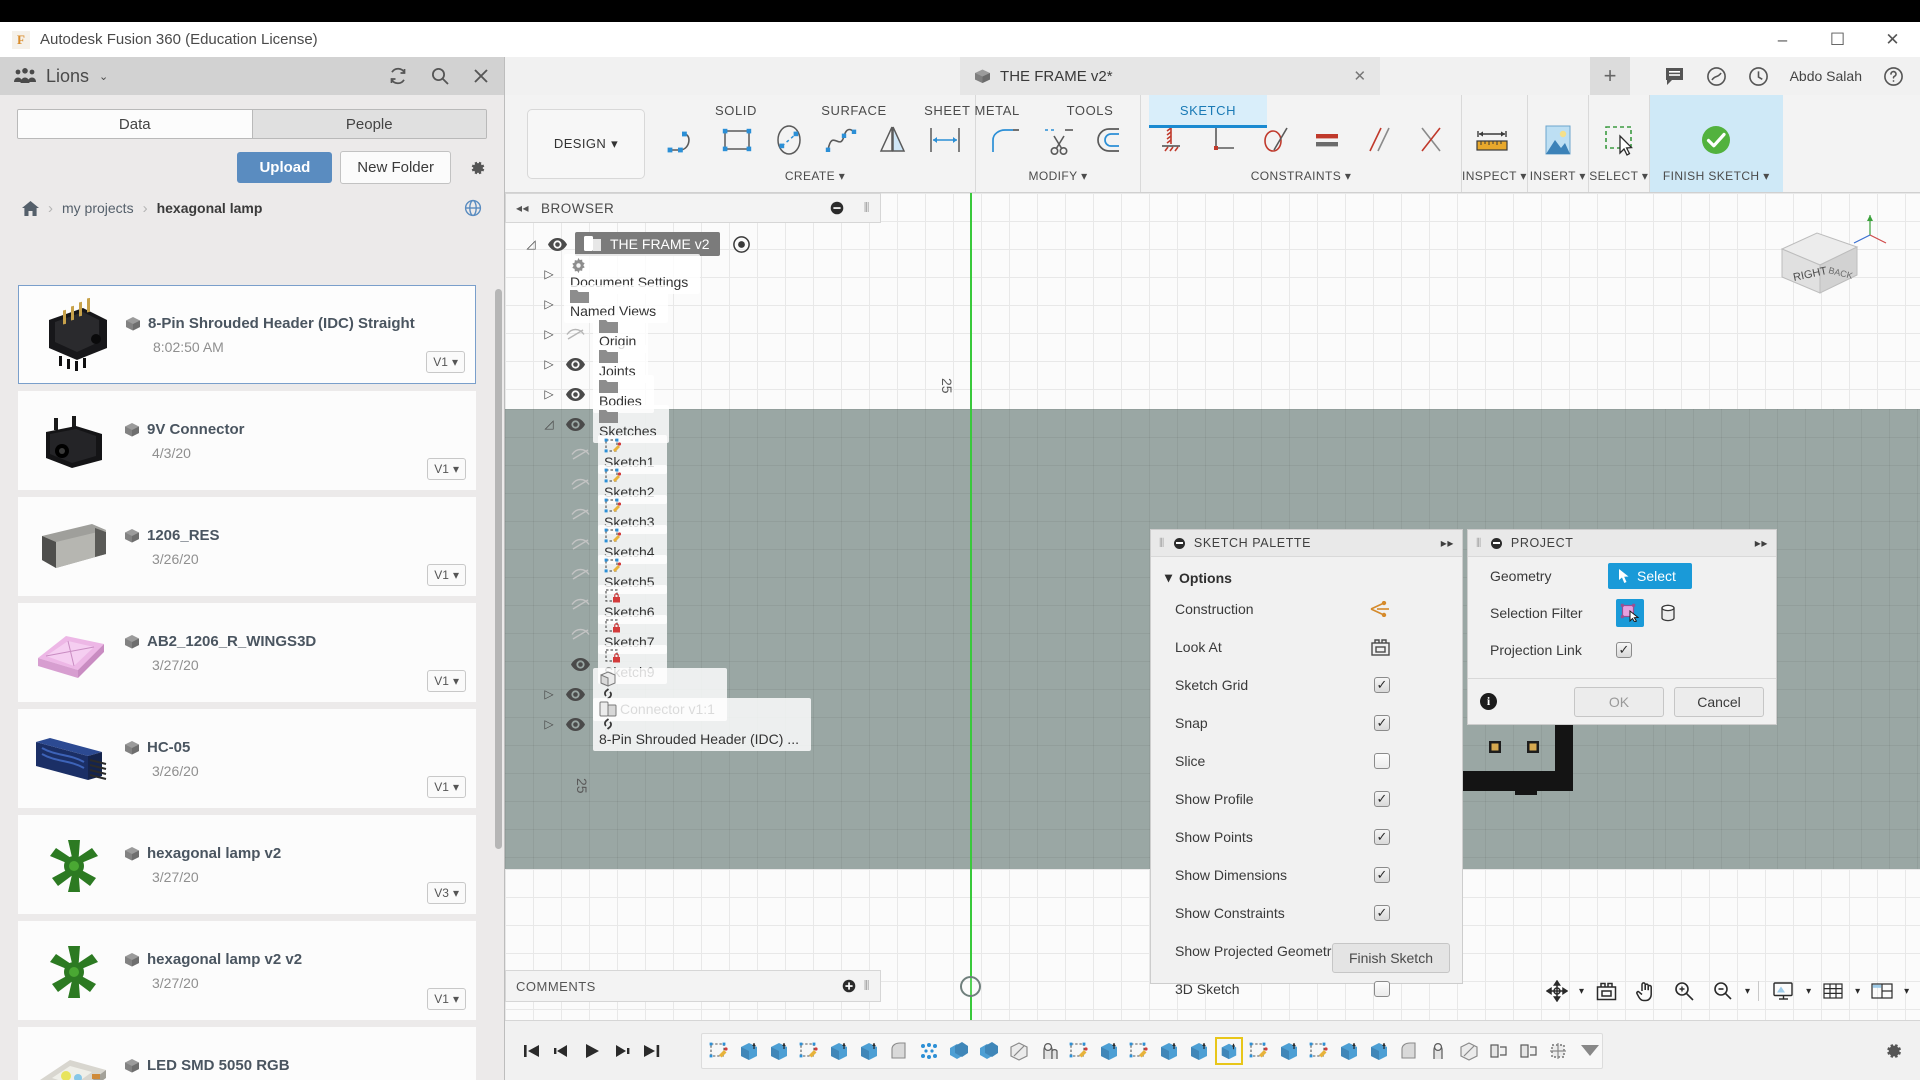 The width and height of the screenshot is (1920, 1080). What do you see at coordinates (1379, 140) in the screenshot?
I see `parallel-icon` at bounding box center [1379, 140].